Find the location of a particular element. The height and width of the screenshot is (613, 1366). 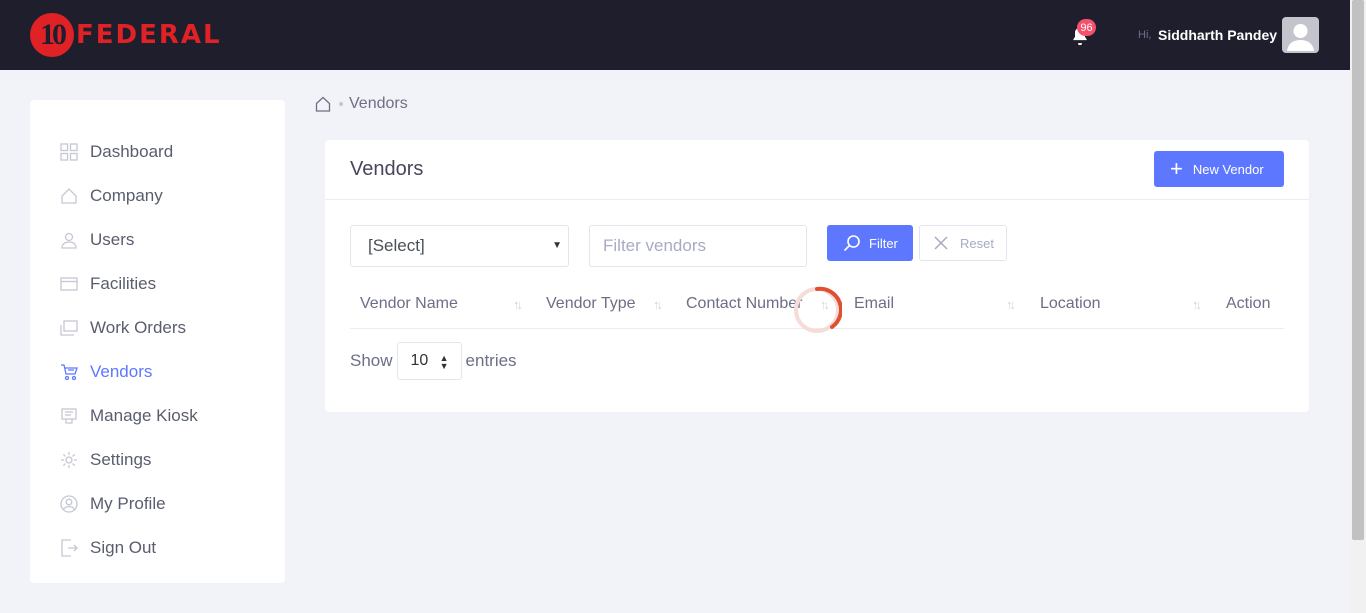

page-length-select: 10 ▲ ▼ is located at coordinates (429, 361).